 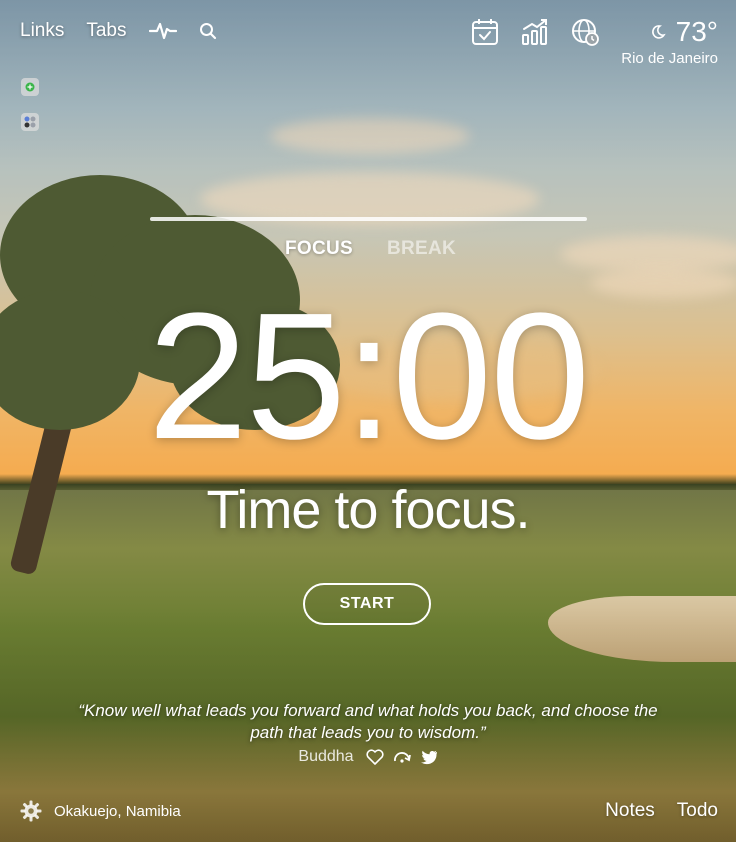 I want to click on mode-focus: FOCUS, so click(x=319, y=249).